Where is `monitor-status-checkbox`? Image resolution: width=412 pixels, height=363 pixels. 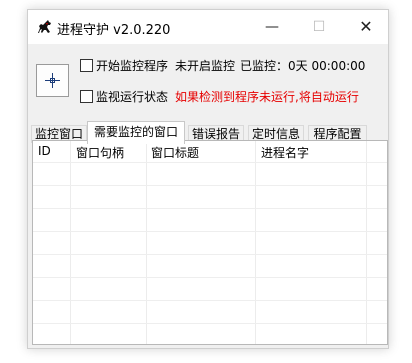
monitor-status-checkbox is located at coordinates (86, 96).